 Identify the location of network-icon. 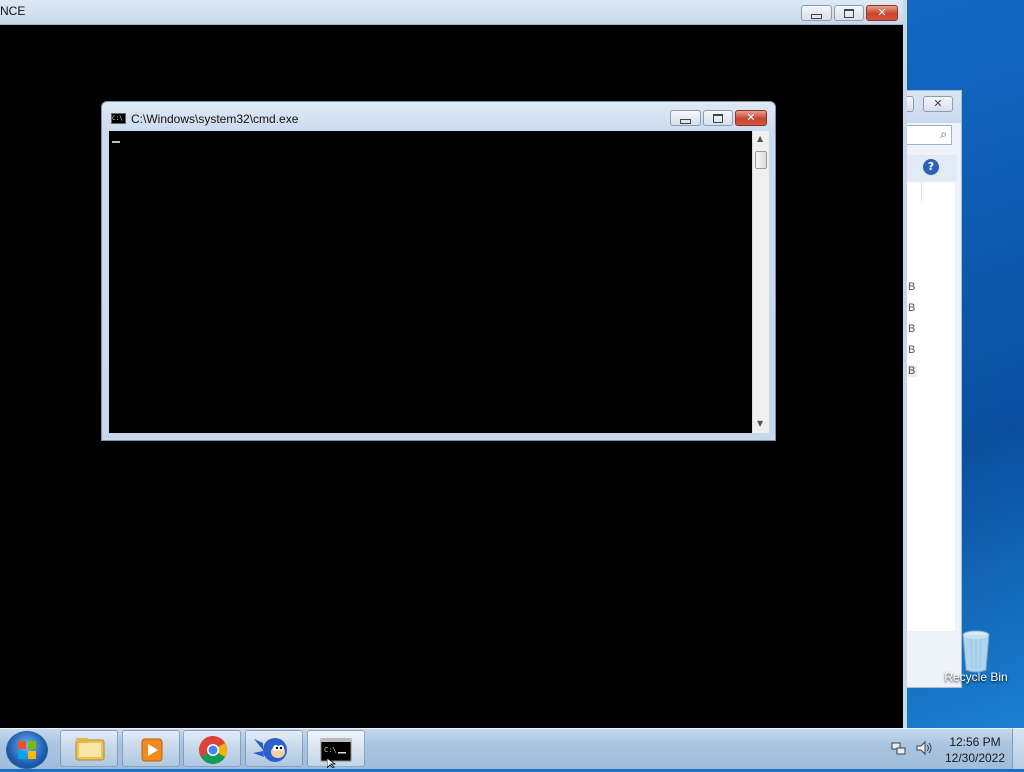
(898, 748).